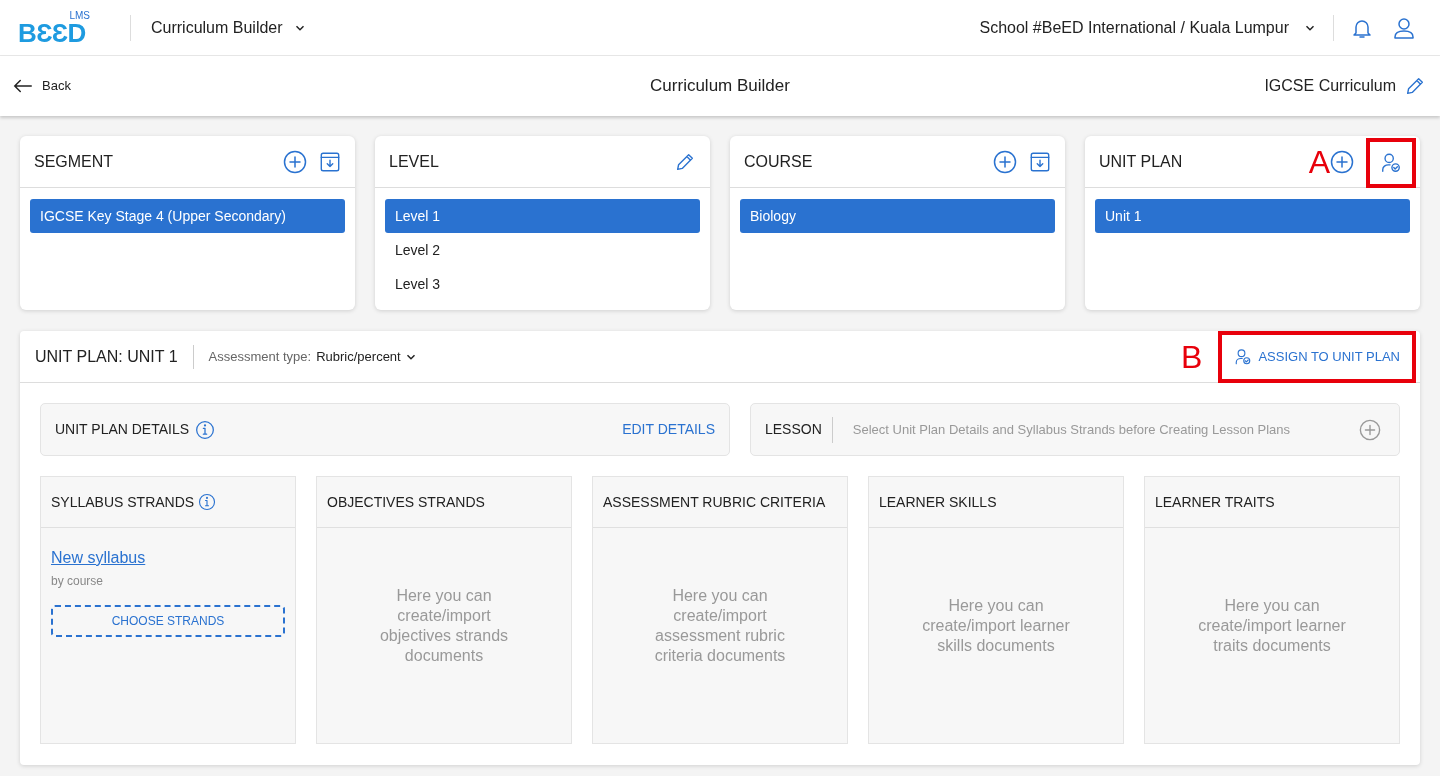  What do you see at coordinates (187, 216) in the screenshot?
I see `list-item: IGCSE Key Stage 4 (Upper Secondary)` at bounding box center [187, 216].